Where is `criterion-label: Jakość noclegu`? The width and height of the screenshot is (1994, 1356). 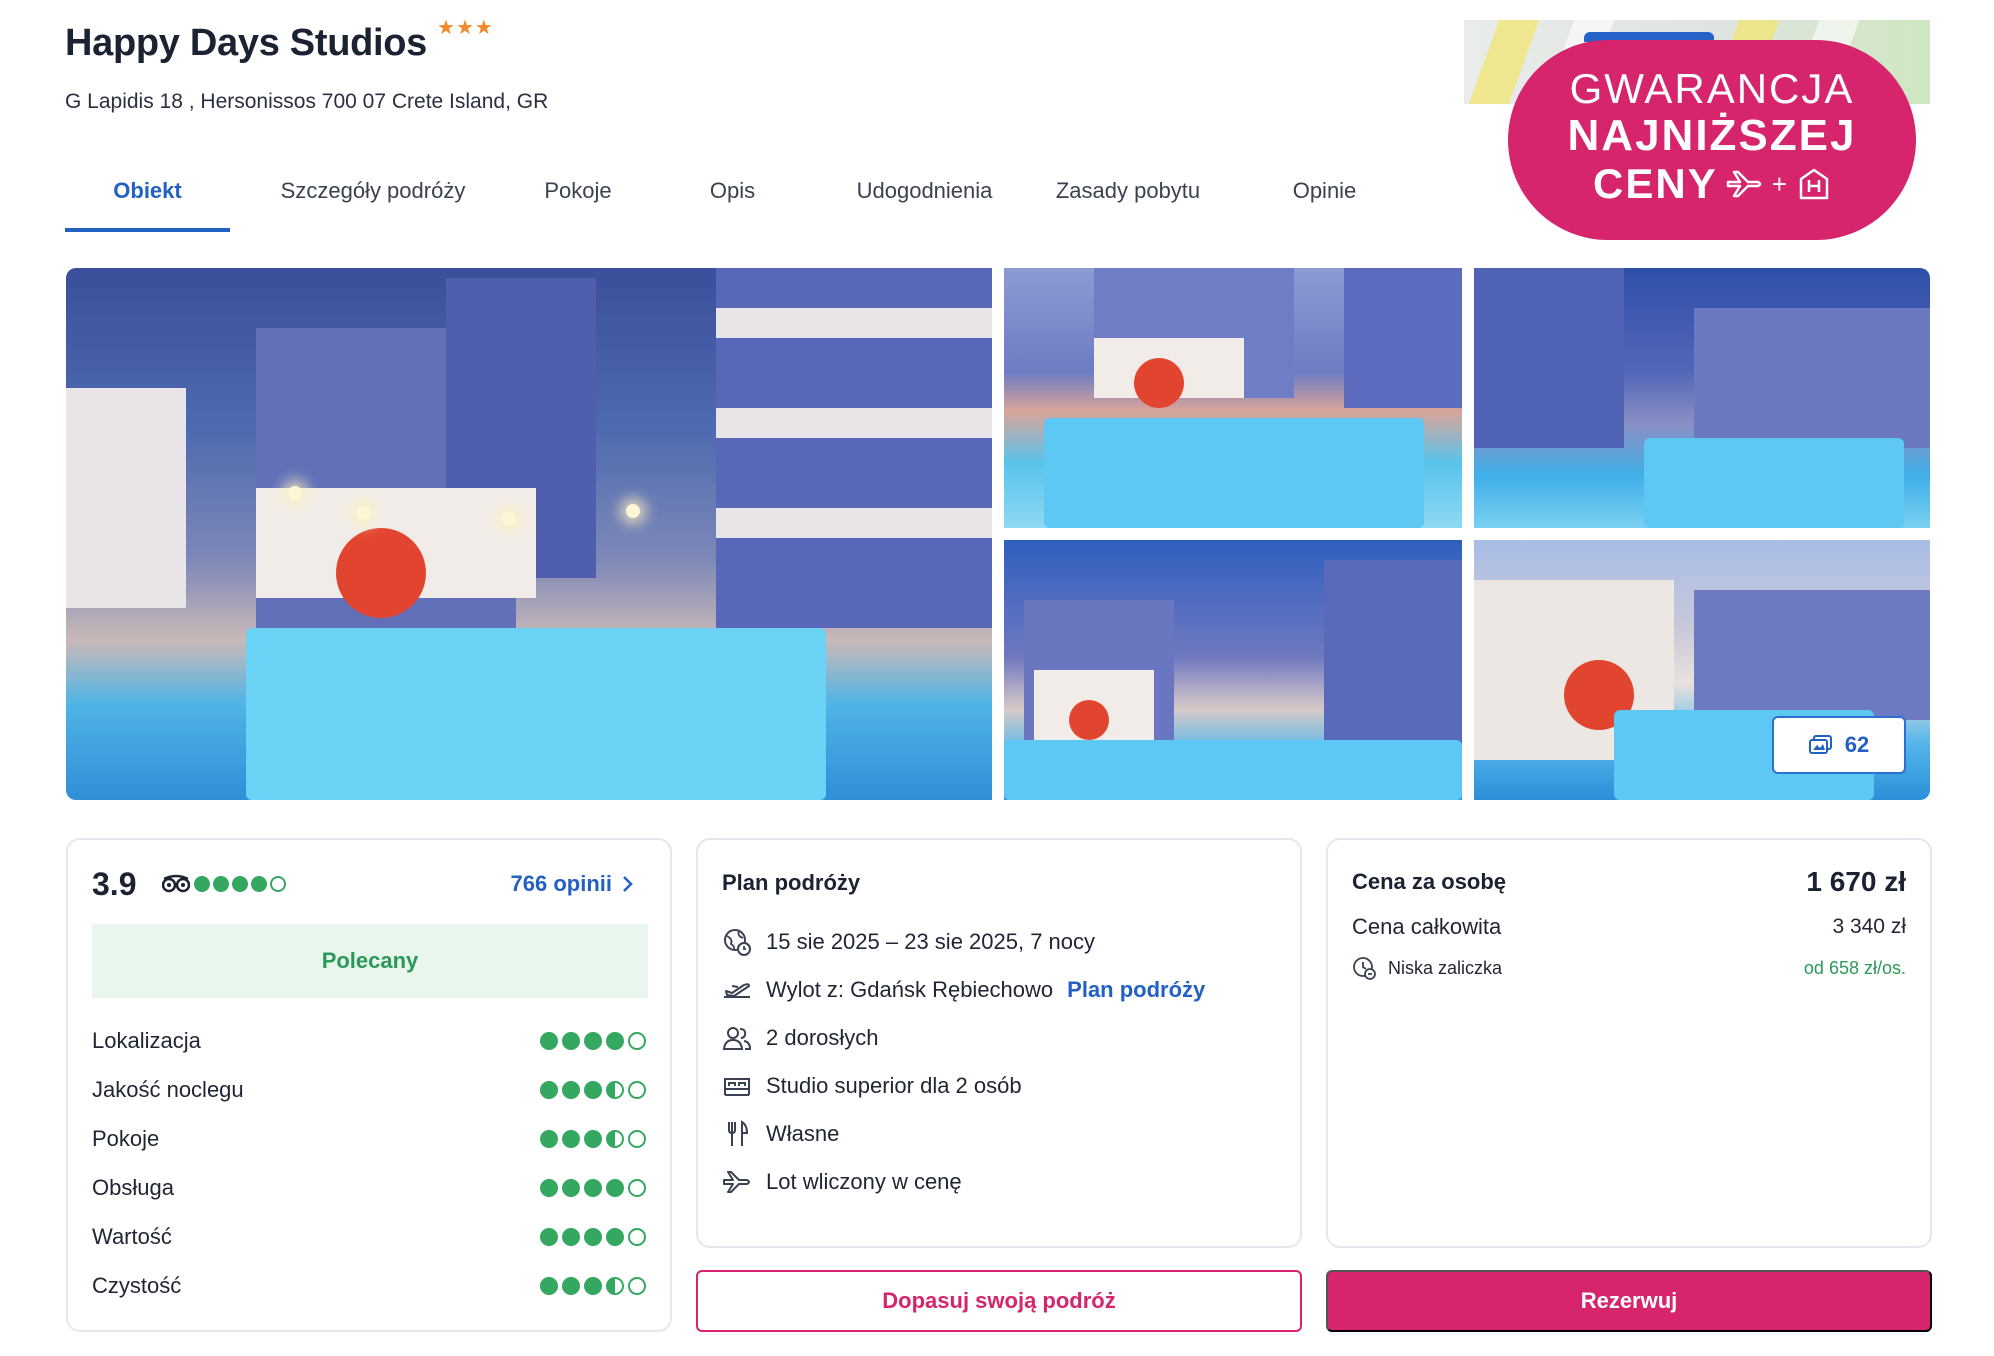 criterion-label: Jakość noclegu is located at coordinates (168, 1089).